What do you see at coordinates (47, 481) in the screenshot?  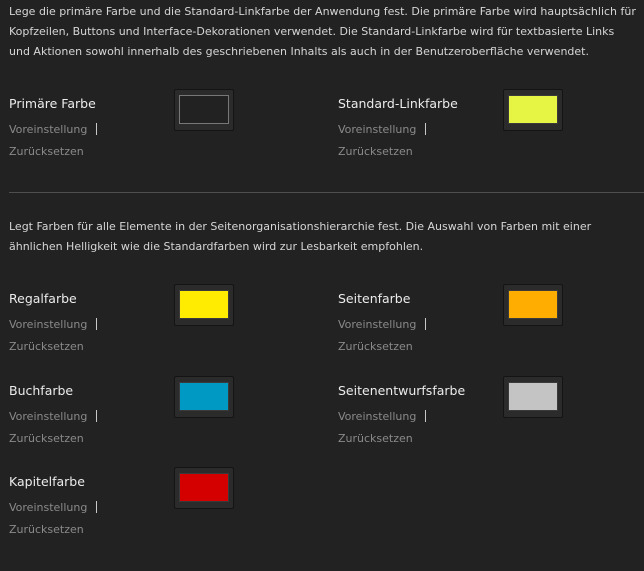 I see `setting-label: Kapitelfarbe` at bounding box center [47, 481].